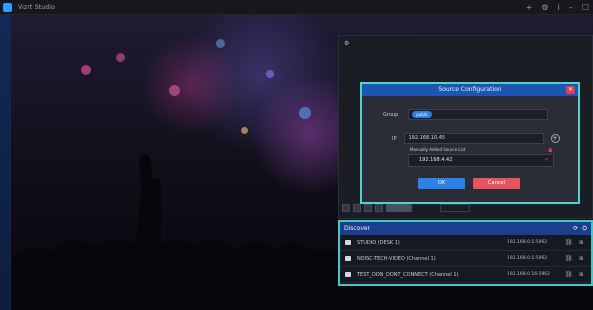 The image size is (593, 310). What do you see at coordinates (399, 208) in the screenshot?
I see `control-pill-button` at bounding box center [399, 208].